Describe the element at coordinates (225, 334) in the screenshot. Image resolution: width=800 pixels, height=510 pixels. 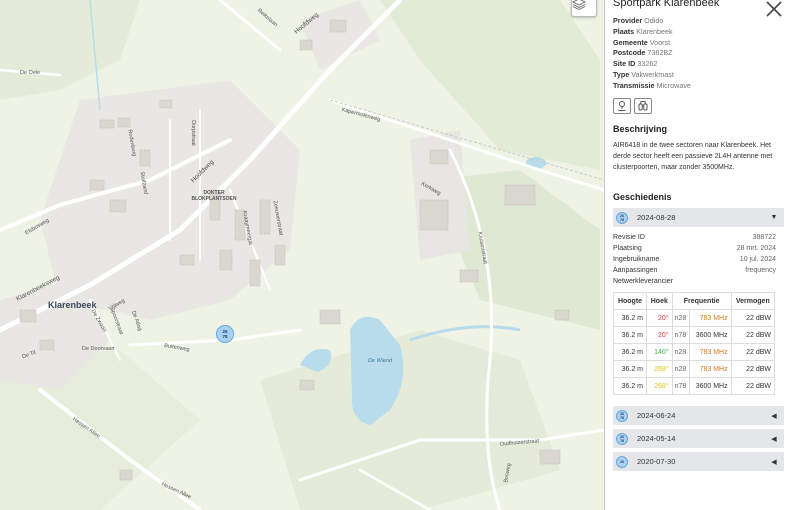
I see `site-marker: 26 78` at that location.